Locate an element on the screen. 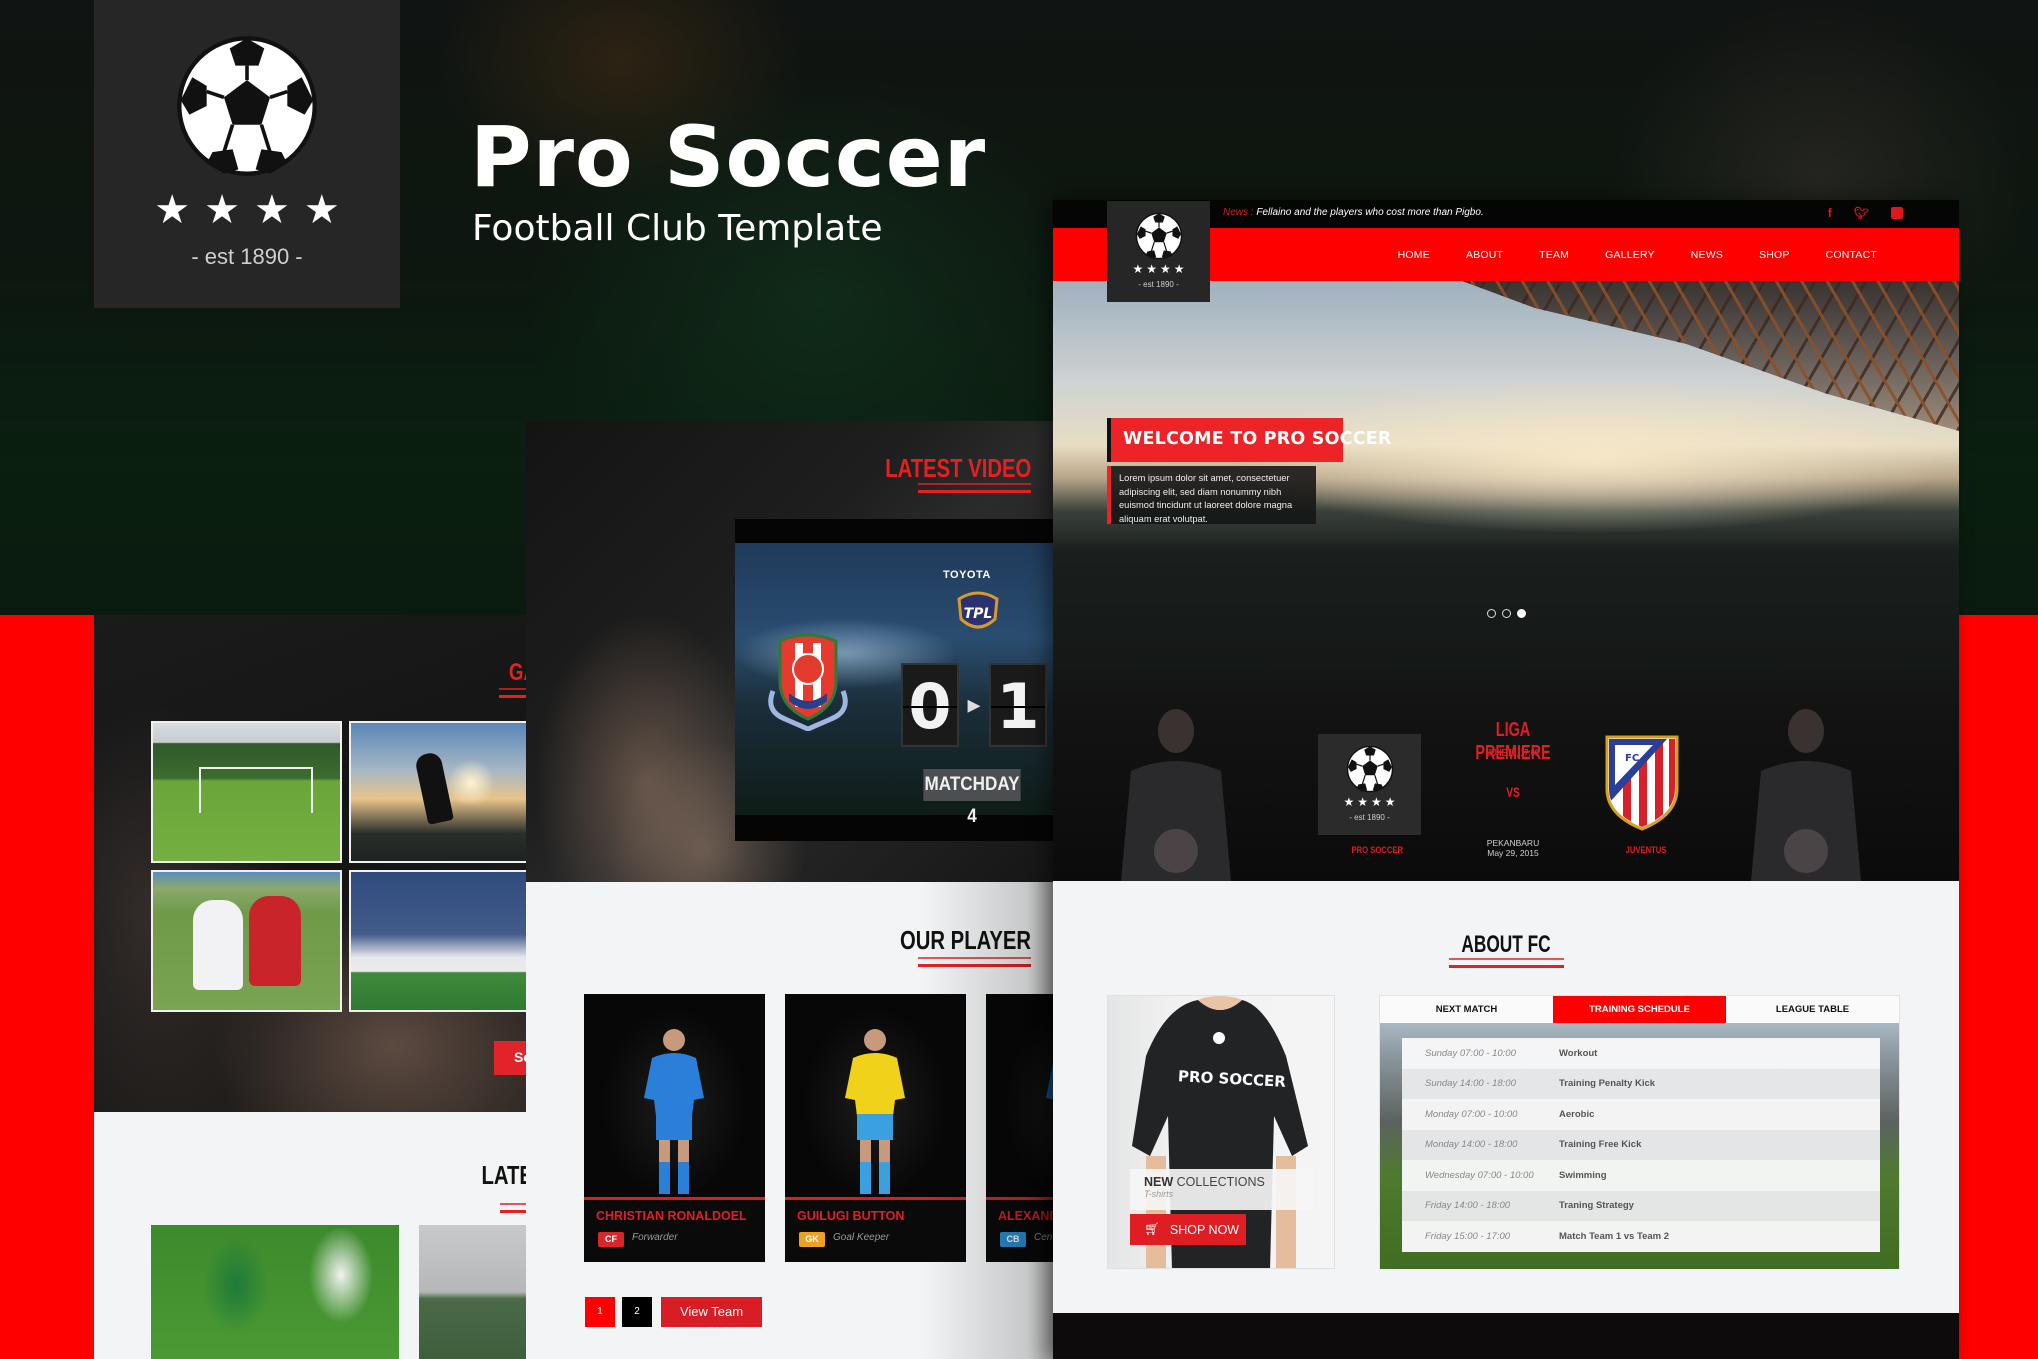 The height and width of the screenshot is (1359, 2038). nav-about: ABOUT is located at coordinates (1484, 255).